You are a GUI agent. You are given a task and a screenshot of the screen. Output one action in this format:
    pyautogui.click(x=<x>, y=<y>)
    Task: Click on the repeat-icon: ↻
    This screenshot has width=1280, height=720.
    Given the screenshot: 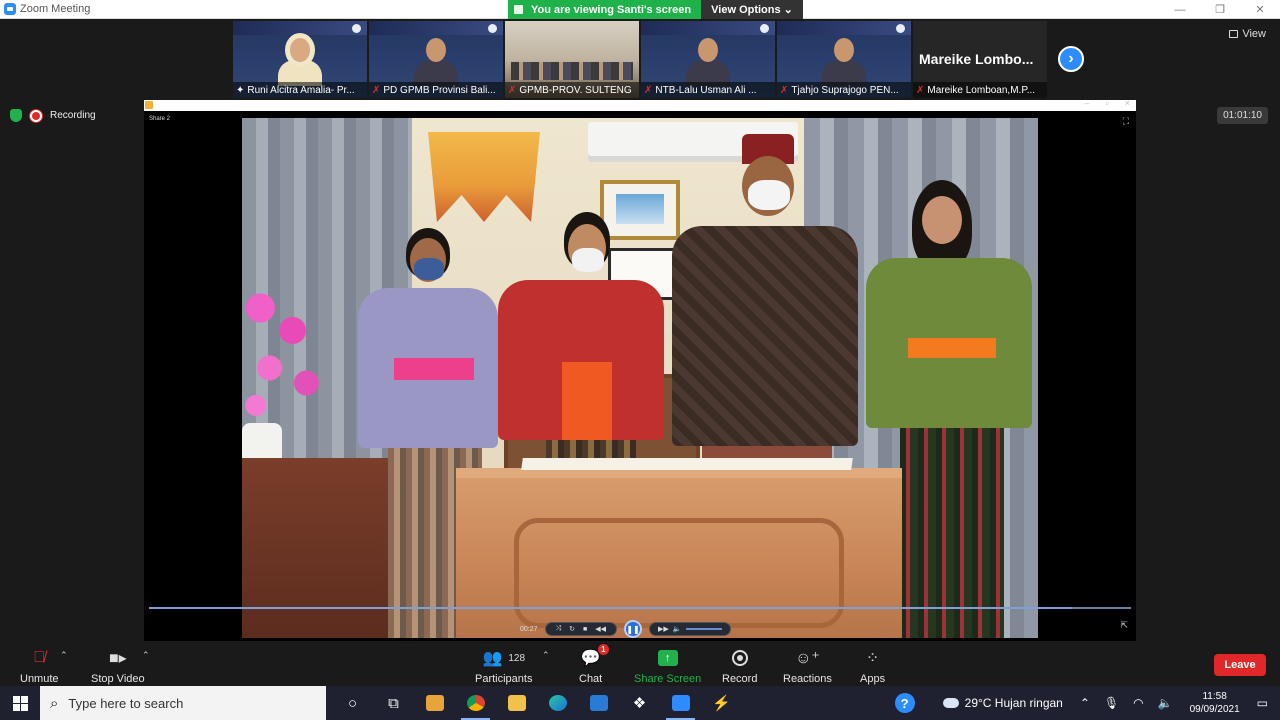 What is the action you would take?
    pyautogui.click(x=572, y=629)
    